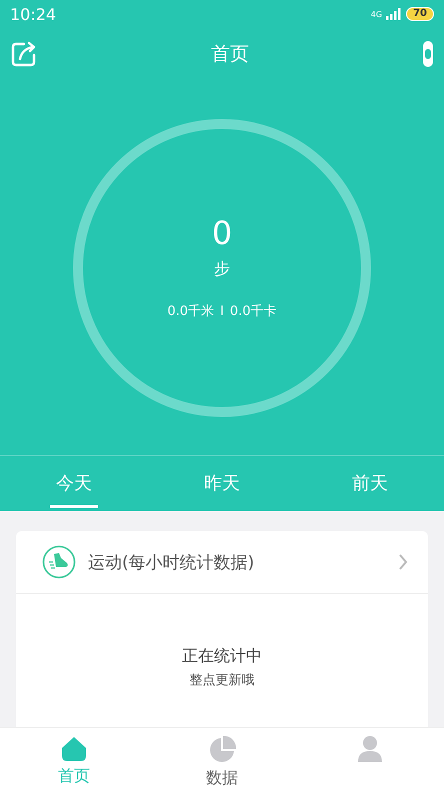 The height and width of the screenshot is (794, 444). What do you see at coordinates (230, 54) in the screenshot?
I see `page-title: 首页` at bounding box center [230, 54].